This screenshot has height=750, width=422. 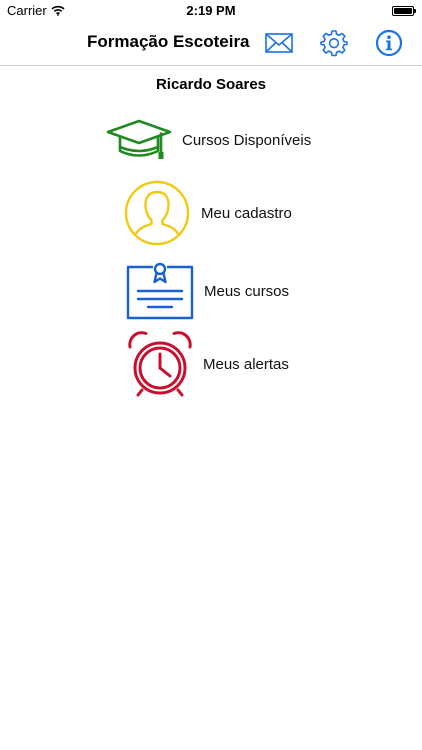 I want to click on status-time: 2:19 PM, so click(x=211, y=10).